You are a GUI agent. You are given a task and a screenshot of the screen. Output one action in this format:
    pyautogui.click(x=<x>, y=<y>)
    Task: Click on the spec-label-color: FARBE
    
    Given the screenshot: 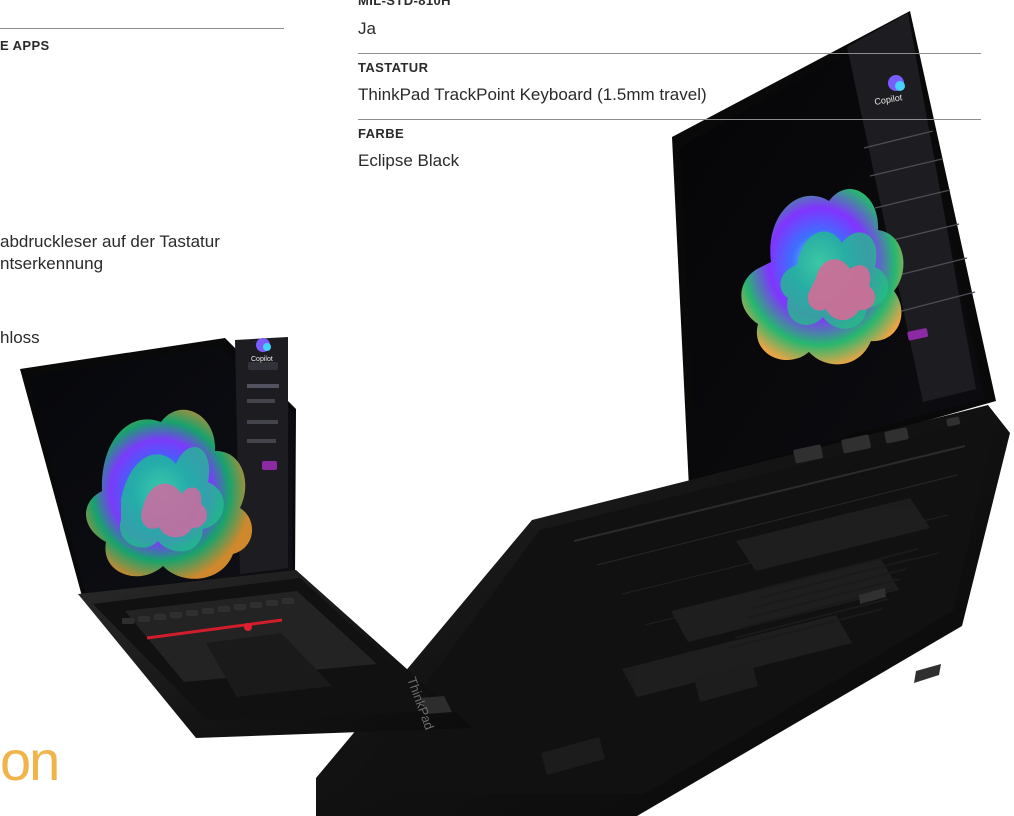 What is the action you would take?
    pyautogui.click(x=381, y=133)
    